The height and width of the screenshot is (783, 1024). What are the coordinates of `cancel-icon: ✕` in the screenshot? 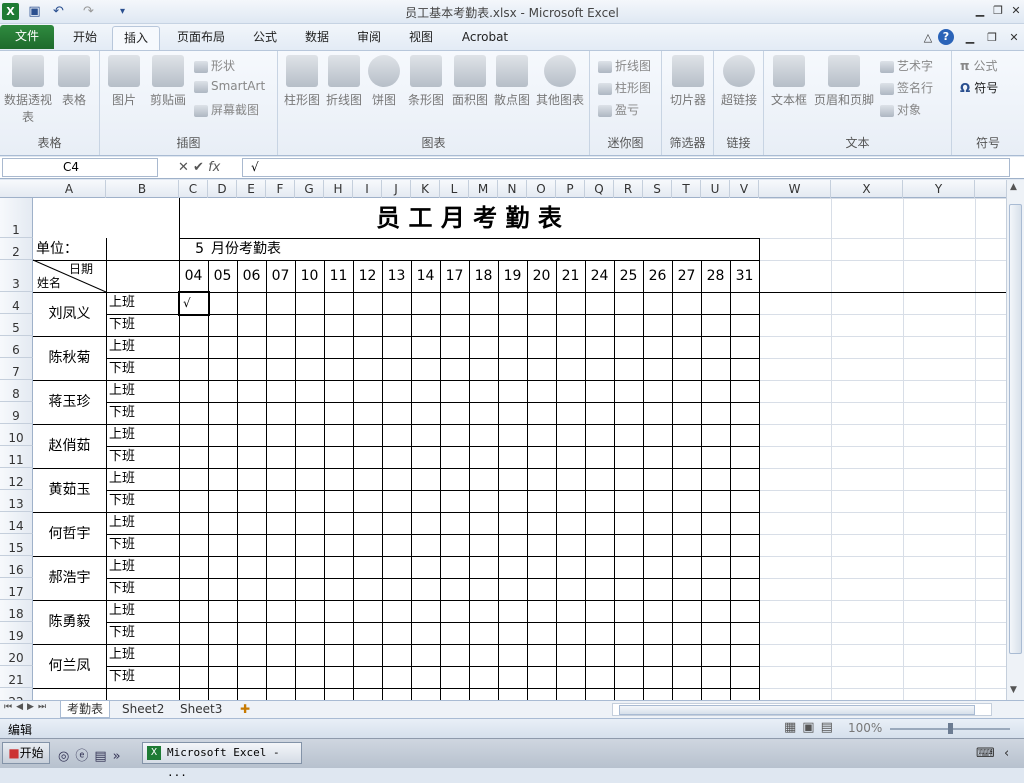 It's located at (183, 167).